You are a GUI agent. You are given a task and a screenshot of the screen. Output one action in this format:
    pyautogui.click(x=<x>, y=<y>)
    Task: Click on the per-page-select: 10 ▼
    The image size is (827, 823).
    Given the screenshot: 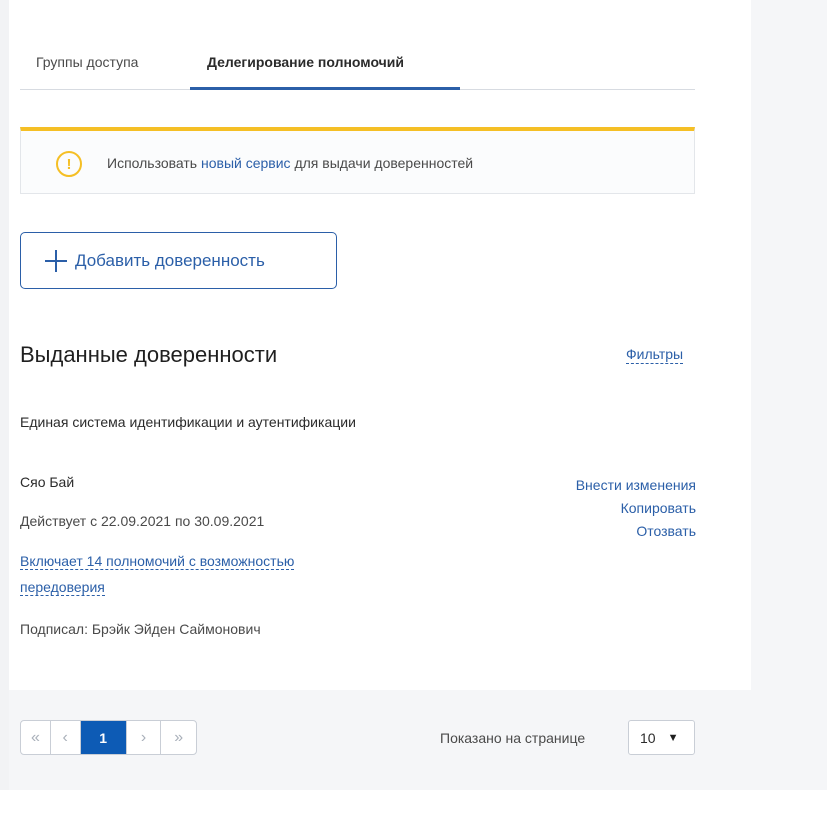 What is the action you would take?
    pyautogui.click(x=661, y=737)
    